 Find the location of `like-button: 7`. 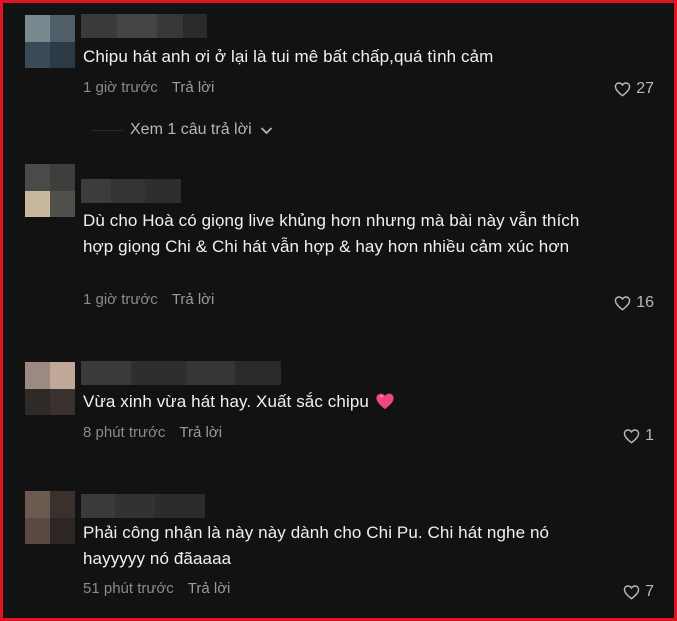

like-button: 7 is located at coordinates (638, 592).